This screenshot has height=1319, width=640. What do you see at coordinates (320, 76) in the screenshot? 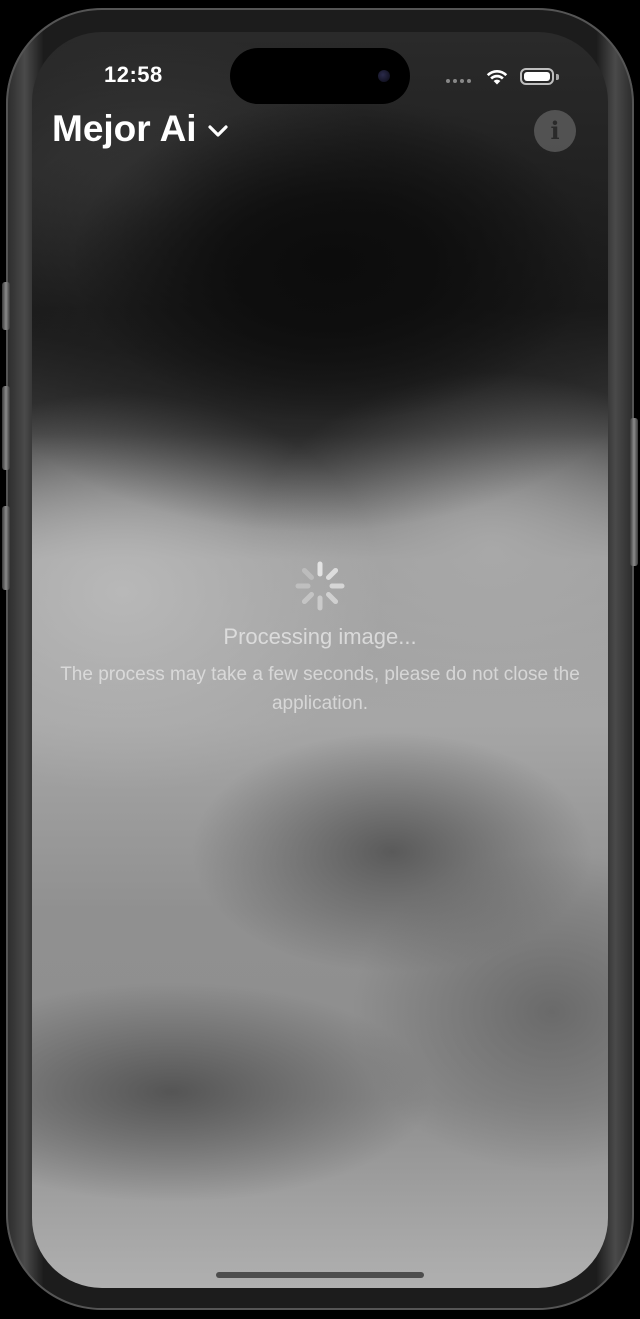
I see `dynamic-island` at bounding box center [320, 76].